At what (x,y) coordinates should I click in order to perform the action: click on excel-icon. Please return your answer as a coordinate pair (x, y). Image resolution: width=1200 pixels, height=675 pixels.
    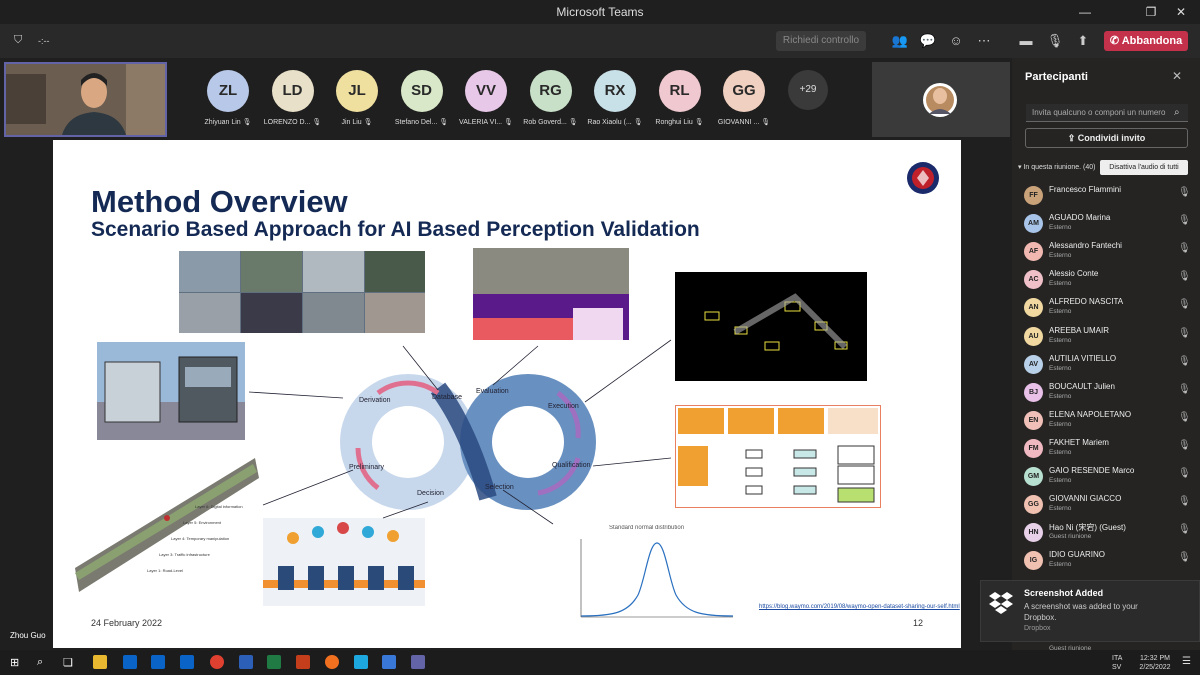
    Looking at the image, I should click on (274, 662).